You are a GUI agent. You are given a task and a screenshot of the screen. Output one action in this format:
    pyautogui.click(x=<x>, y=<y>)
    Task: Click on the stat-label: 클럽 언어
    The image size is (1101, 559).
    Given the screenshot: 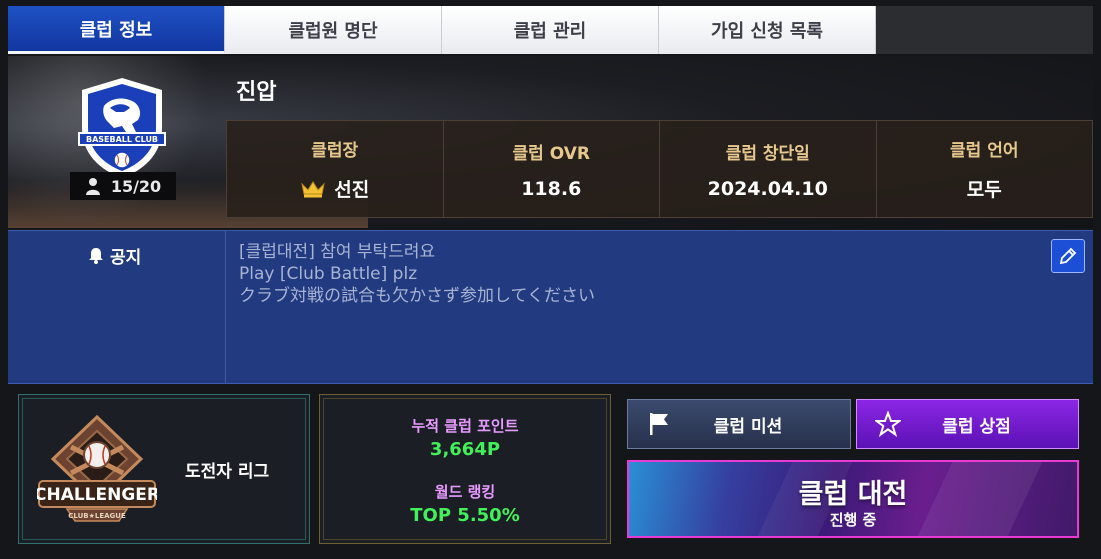 What is the action you would take?
    pyautogui.click(x=984, y=151)
    